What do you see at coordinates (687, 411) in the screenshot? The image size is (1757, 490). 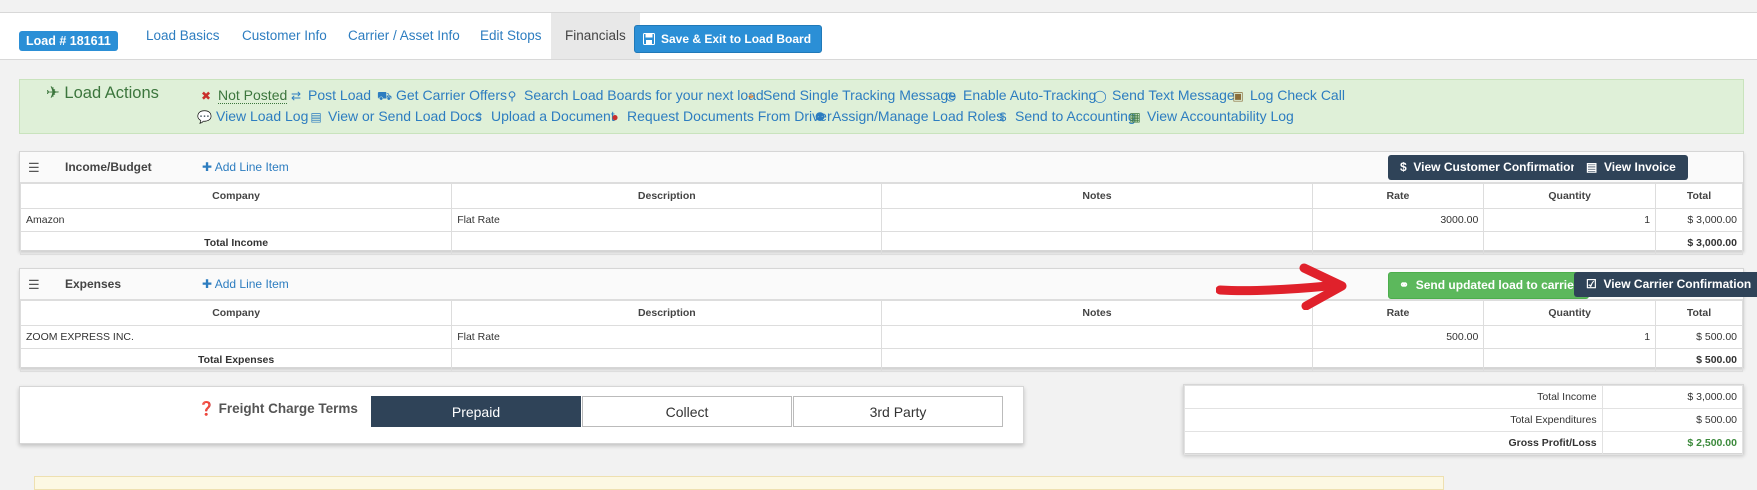 I see `terms-option-collect: Collect` at bounding box center [687, 411].